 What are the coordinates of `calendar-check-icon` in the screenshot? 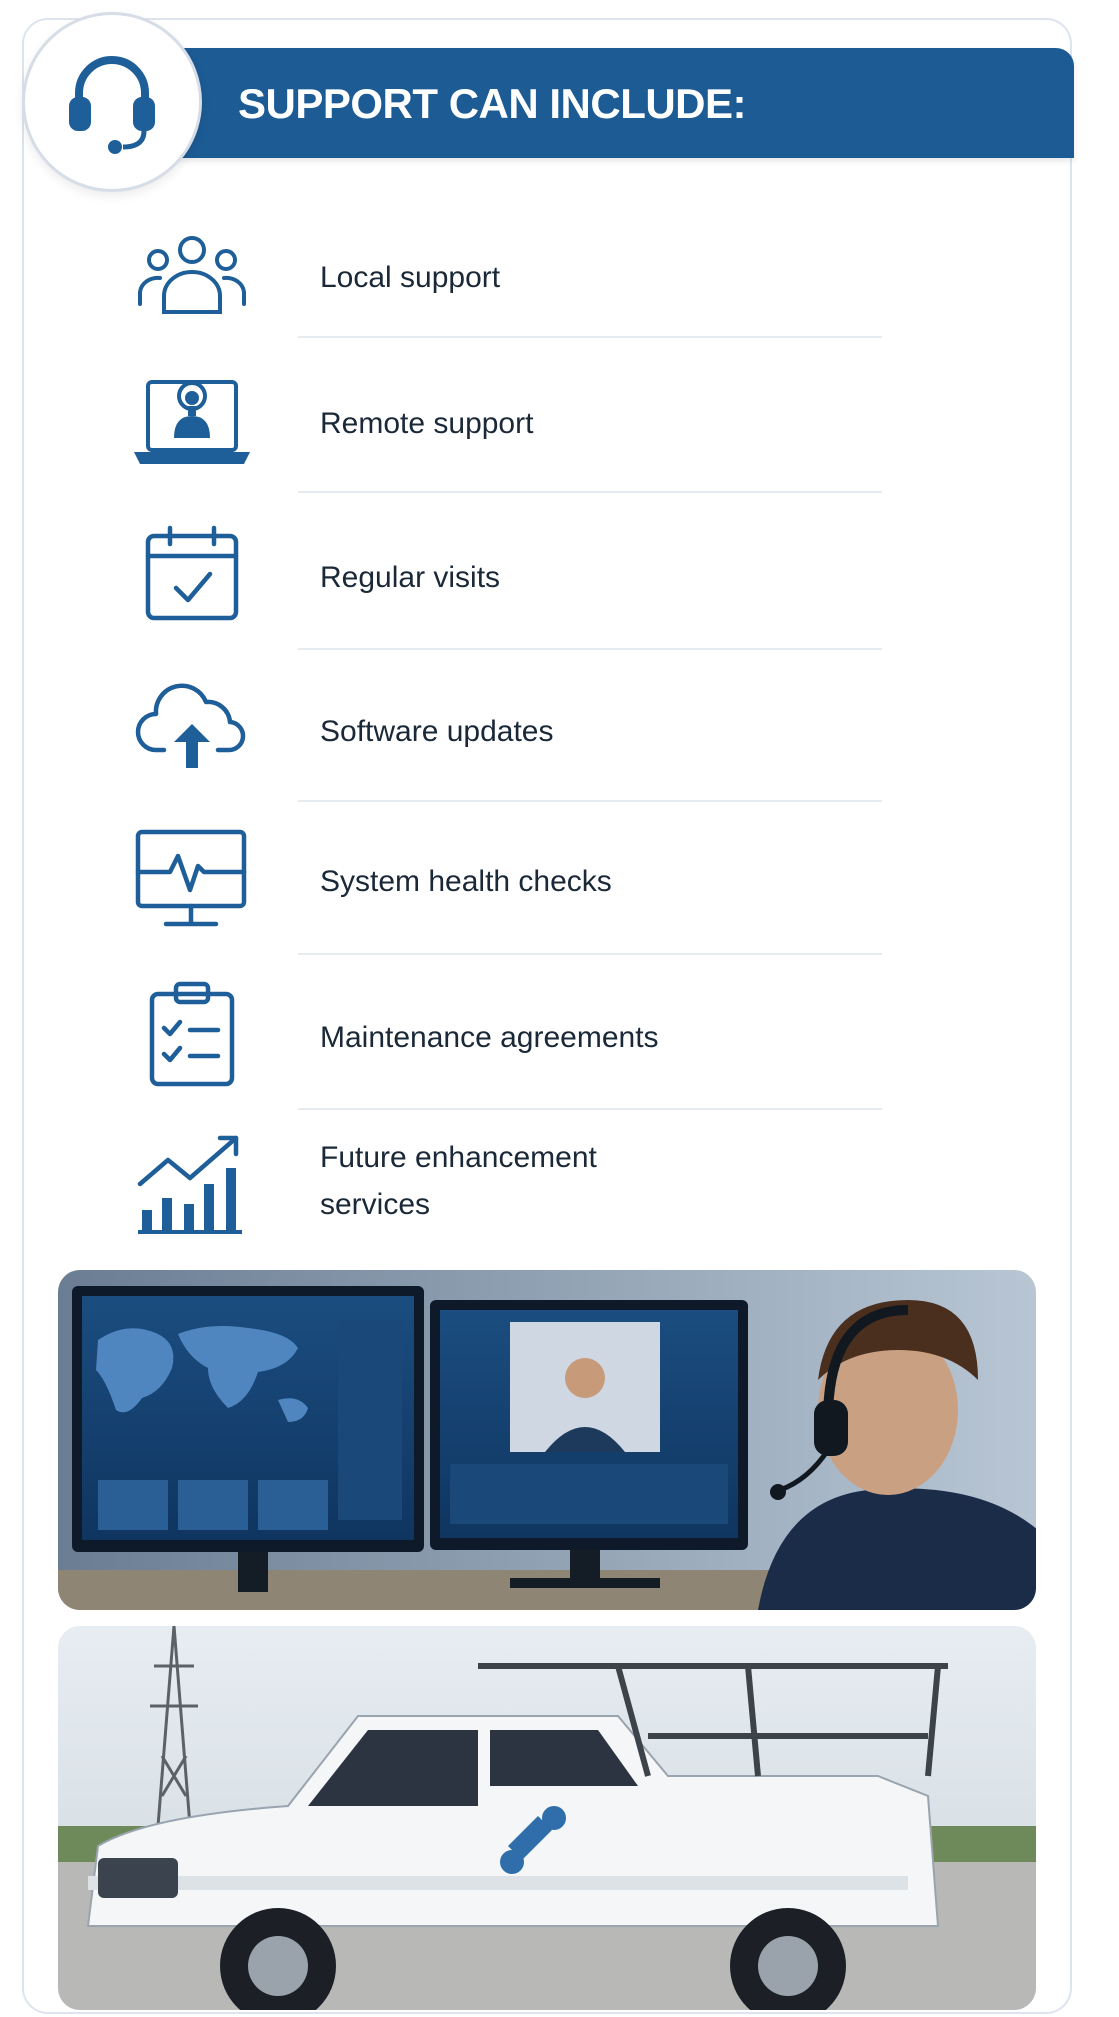 It's located at (192, 573).